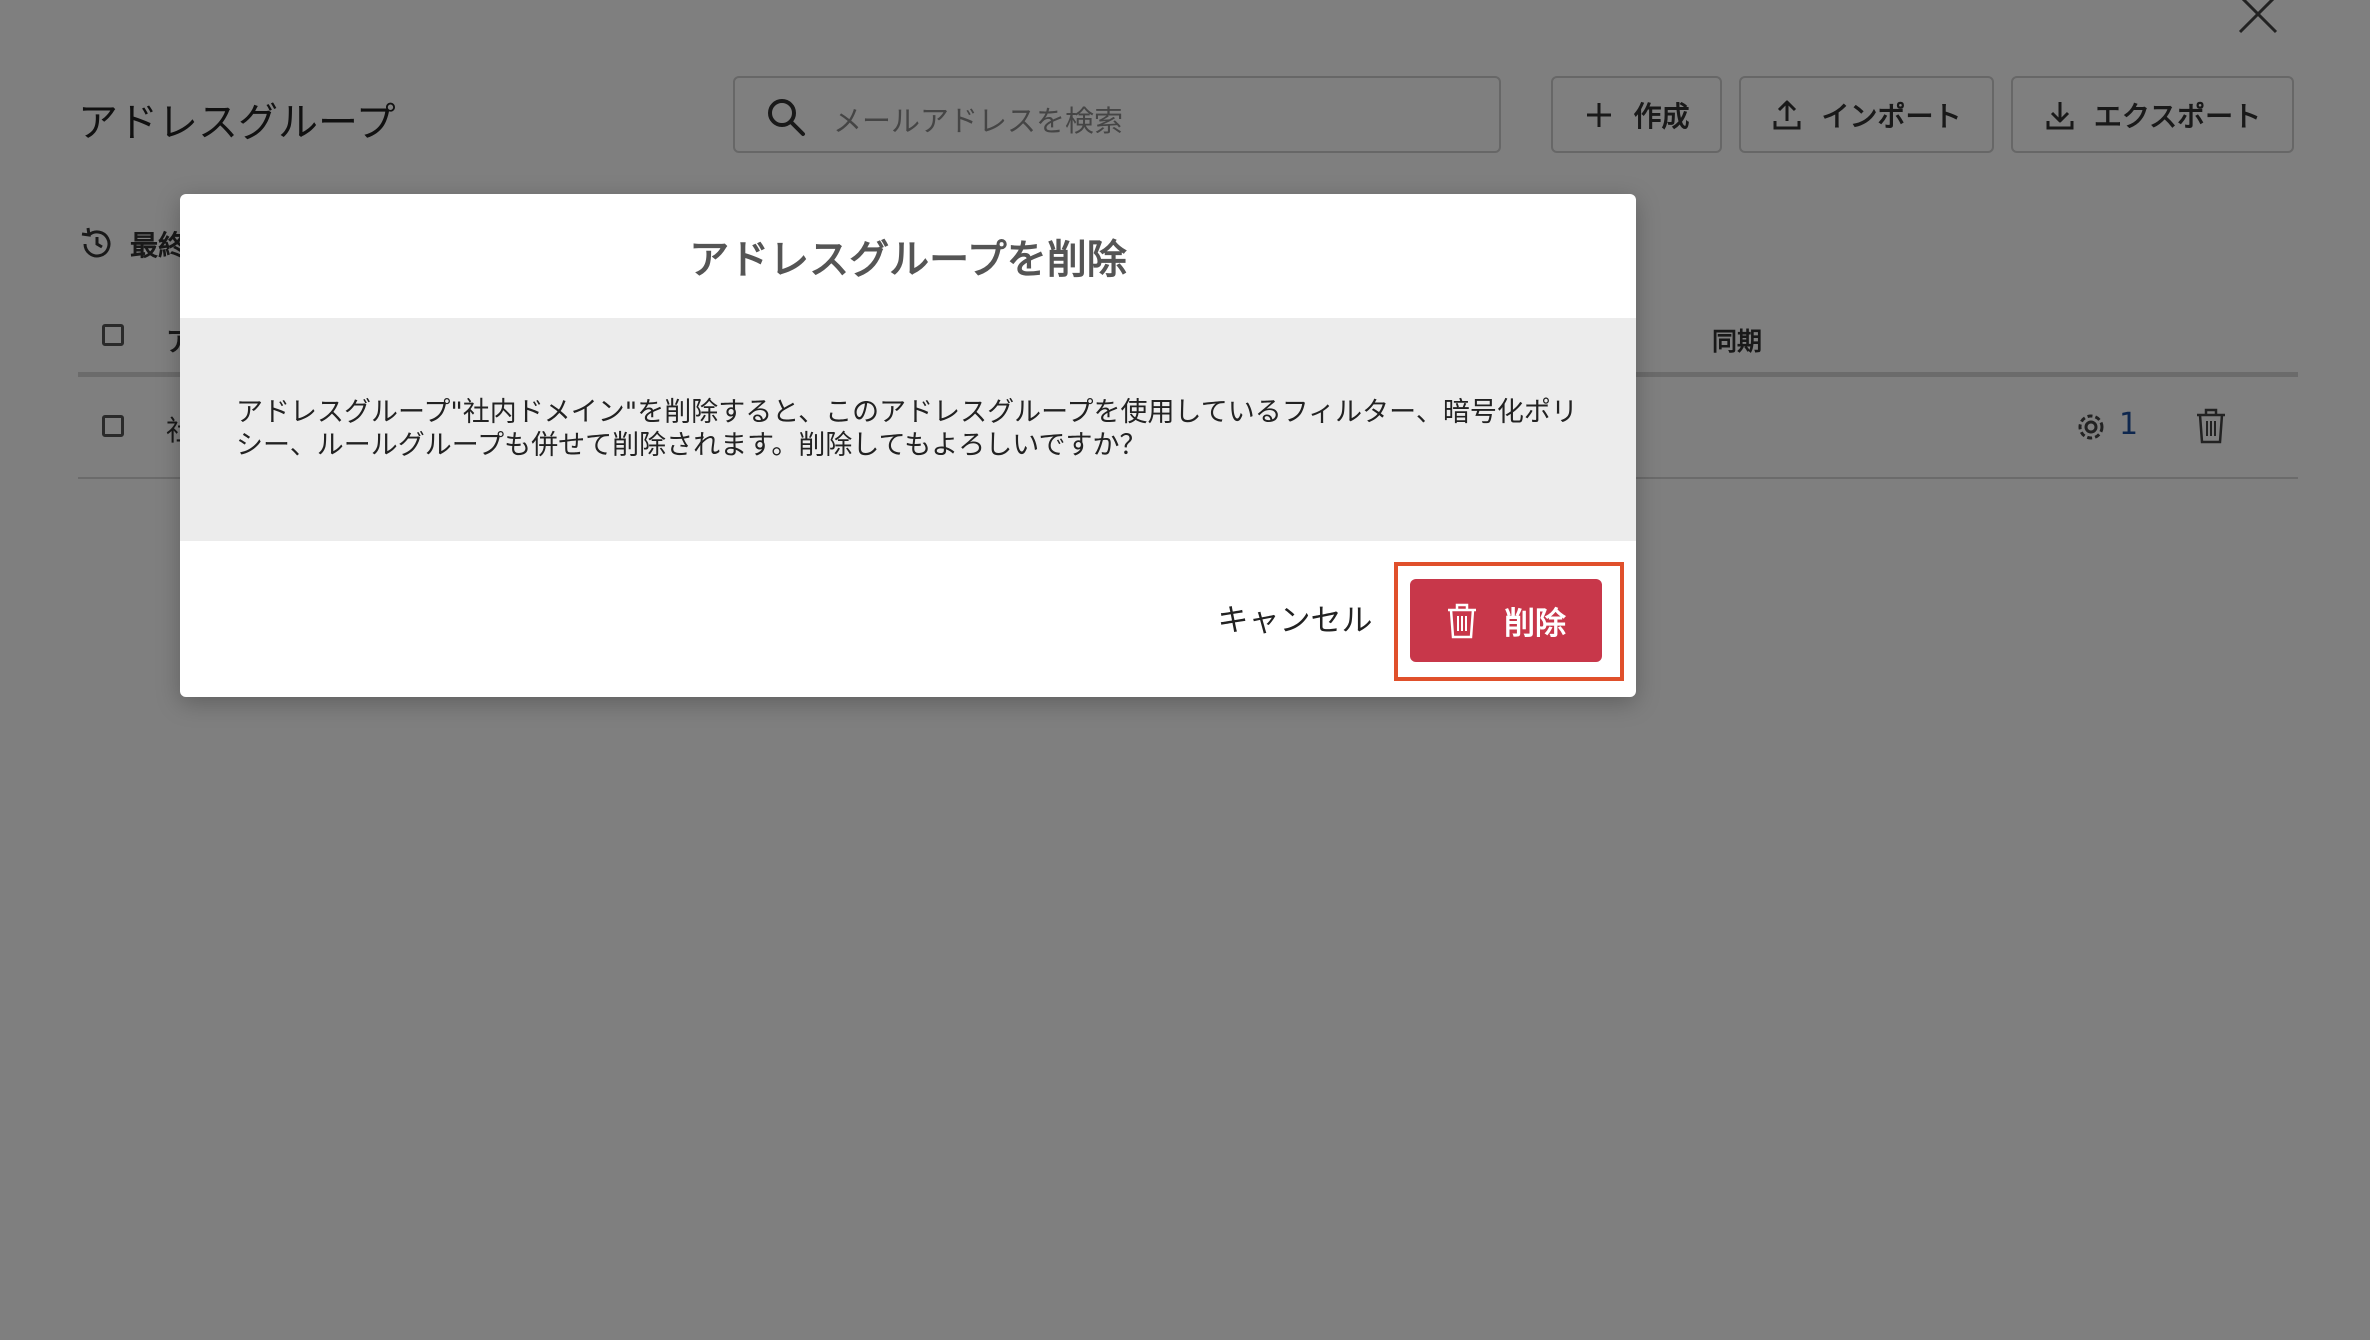 The width and height of the screenshot is (2370, 1340). What do you see at coordinates (1295, 617) in the screenshot?
I see `cancel-button: キャンセル` at bounding box center [1295, 617].